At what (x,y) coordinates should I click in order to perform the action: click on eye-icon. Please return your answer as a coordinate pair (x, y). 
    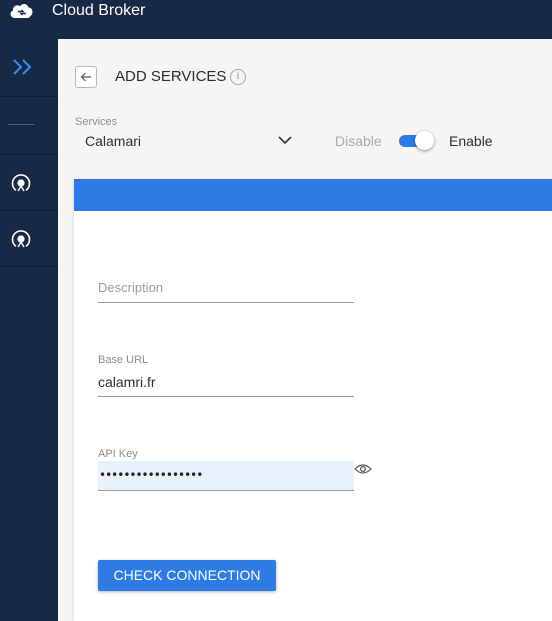
    Looking at the image, I should click on (363, 469).